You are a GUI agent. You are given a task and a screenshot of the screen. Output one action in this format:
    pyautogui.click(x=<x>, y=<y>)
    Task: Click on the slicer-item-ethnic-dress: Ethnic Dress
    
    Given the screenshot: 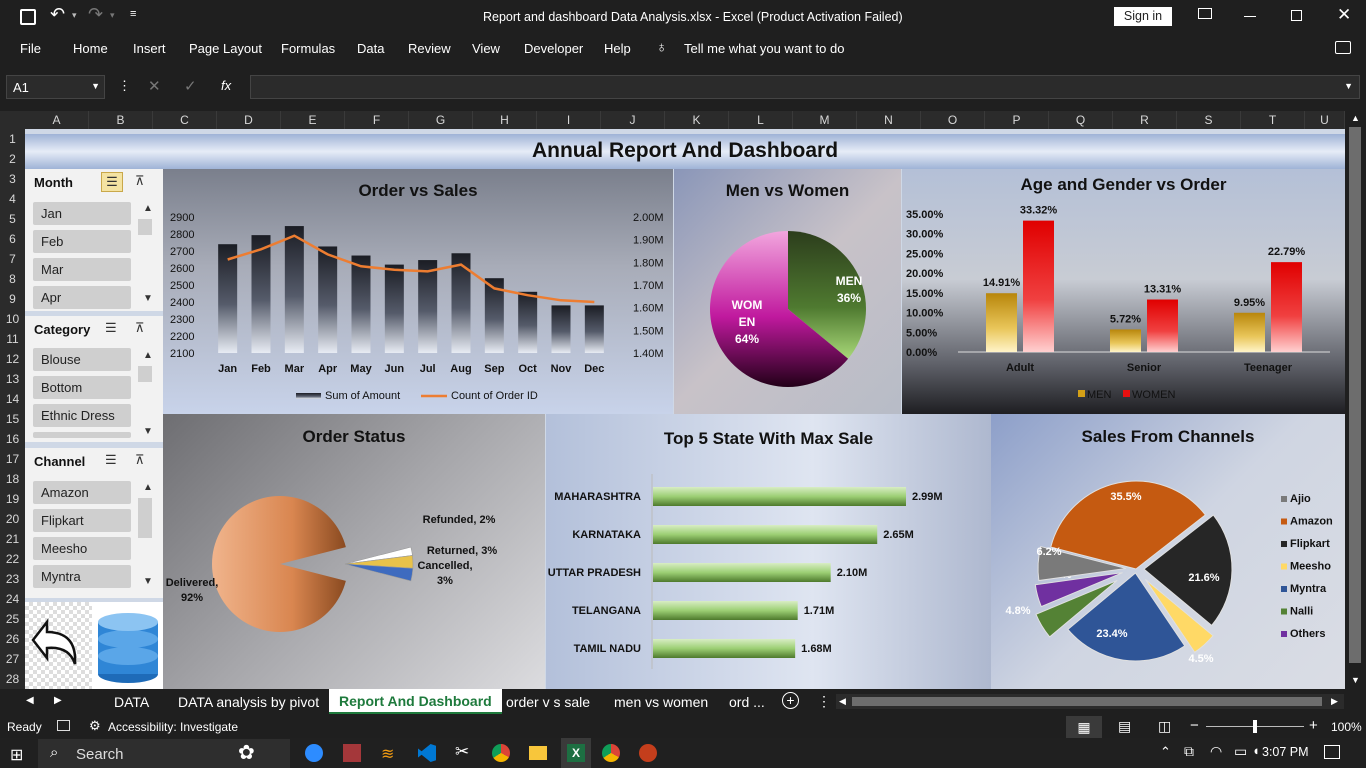 What is the action you would take?
    pyautogui.click(x=82, y=415)
    